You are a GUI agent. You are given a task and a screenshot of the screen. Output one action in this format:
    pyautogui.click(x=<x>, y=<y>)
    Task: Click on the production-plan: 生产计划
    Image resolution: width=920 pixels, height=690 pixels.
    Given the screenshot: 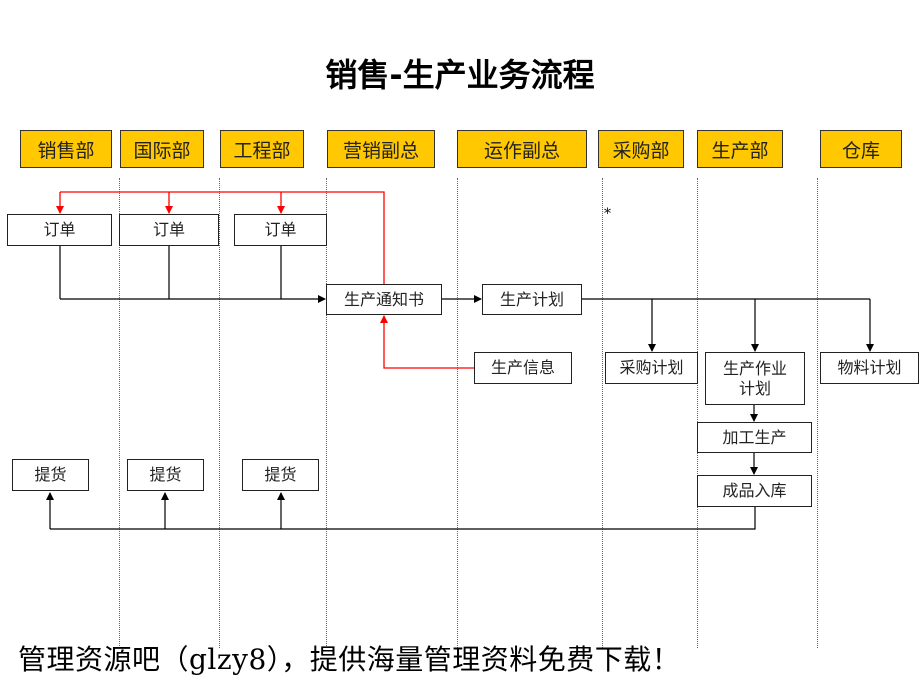 What is the action you would take?
    pyautogui.click(x=532, y=299)
    